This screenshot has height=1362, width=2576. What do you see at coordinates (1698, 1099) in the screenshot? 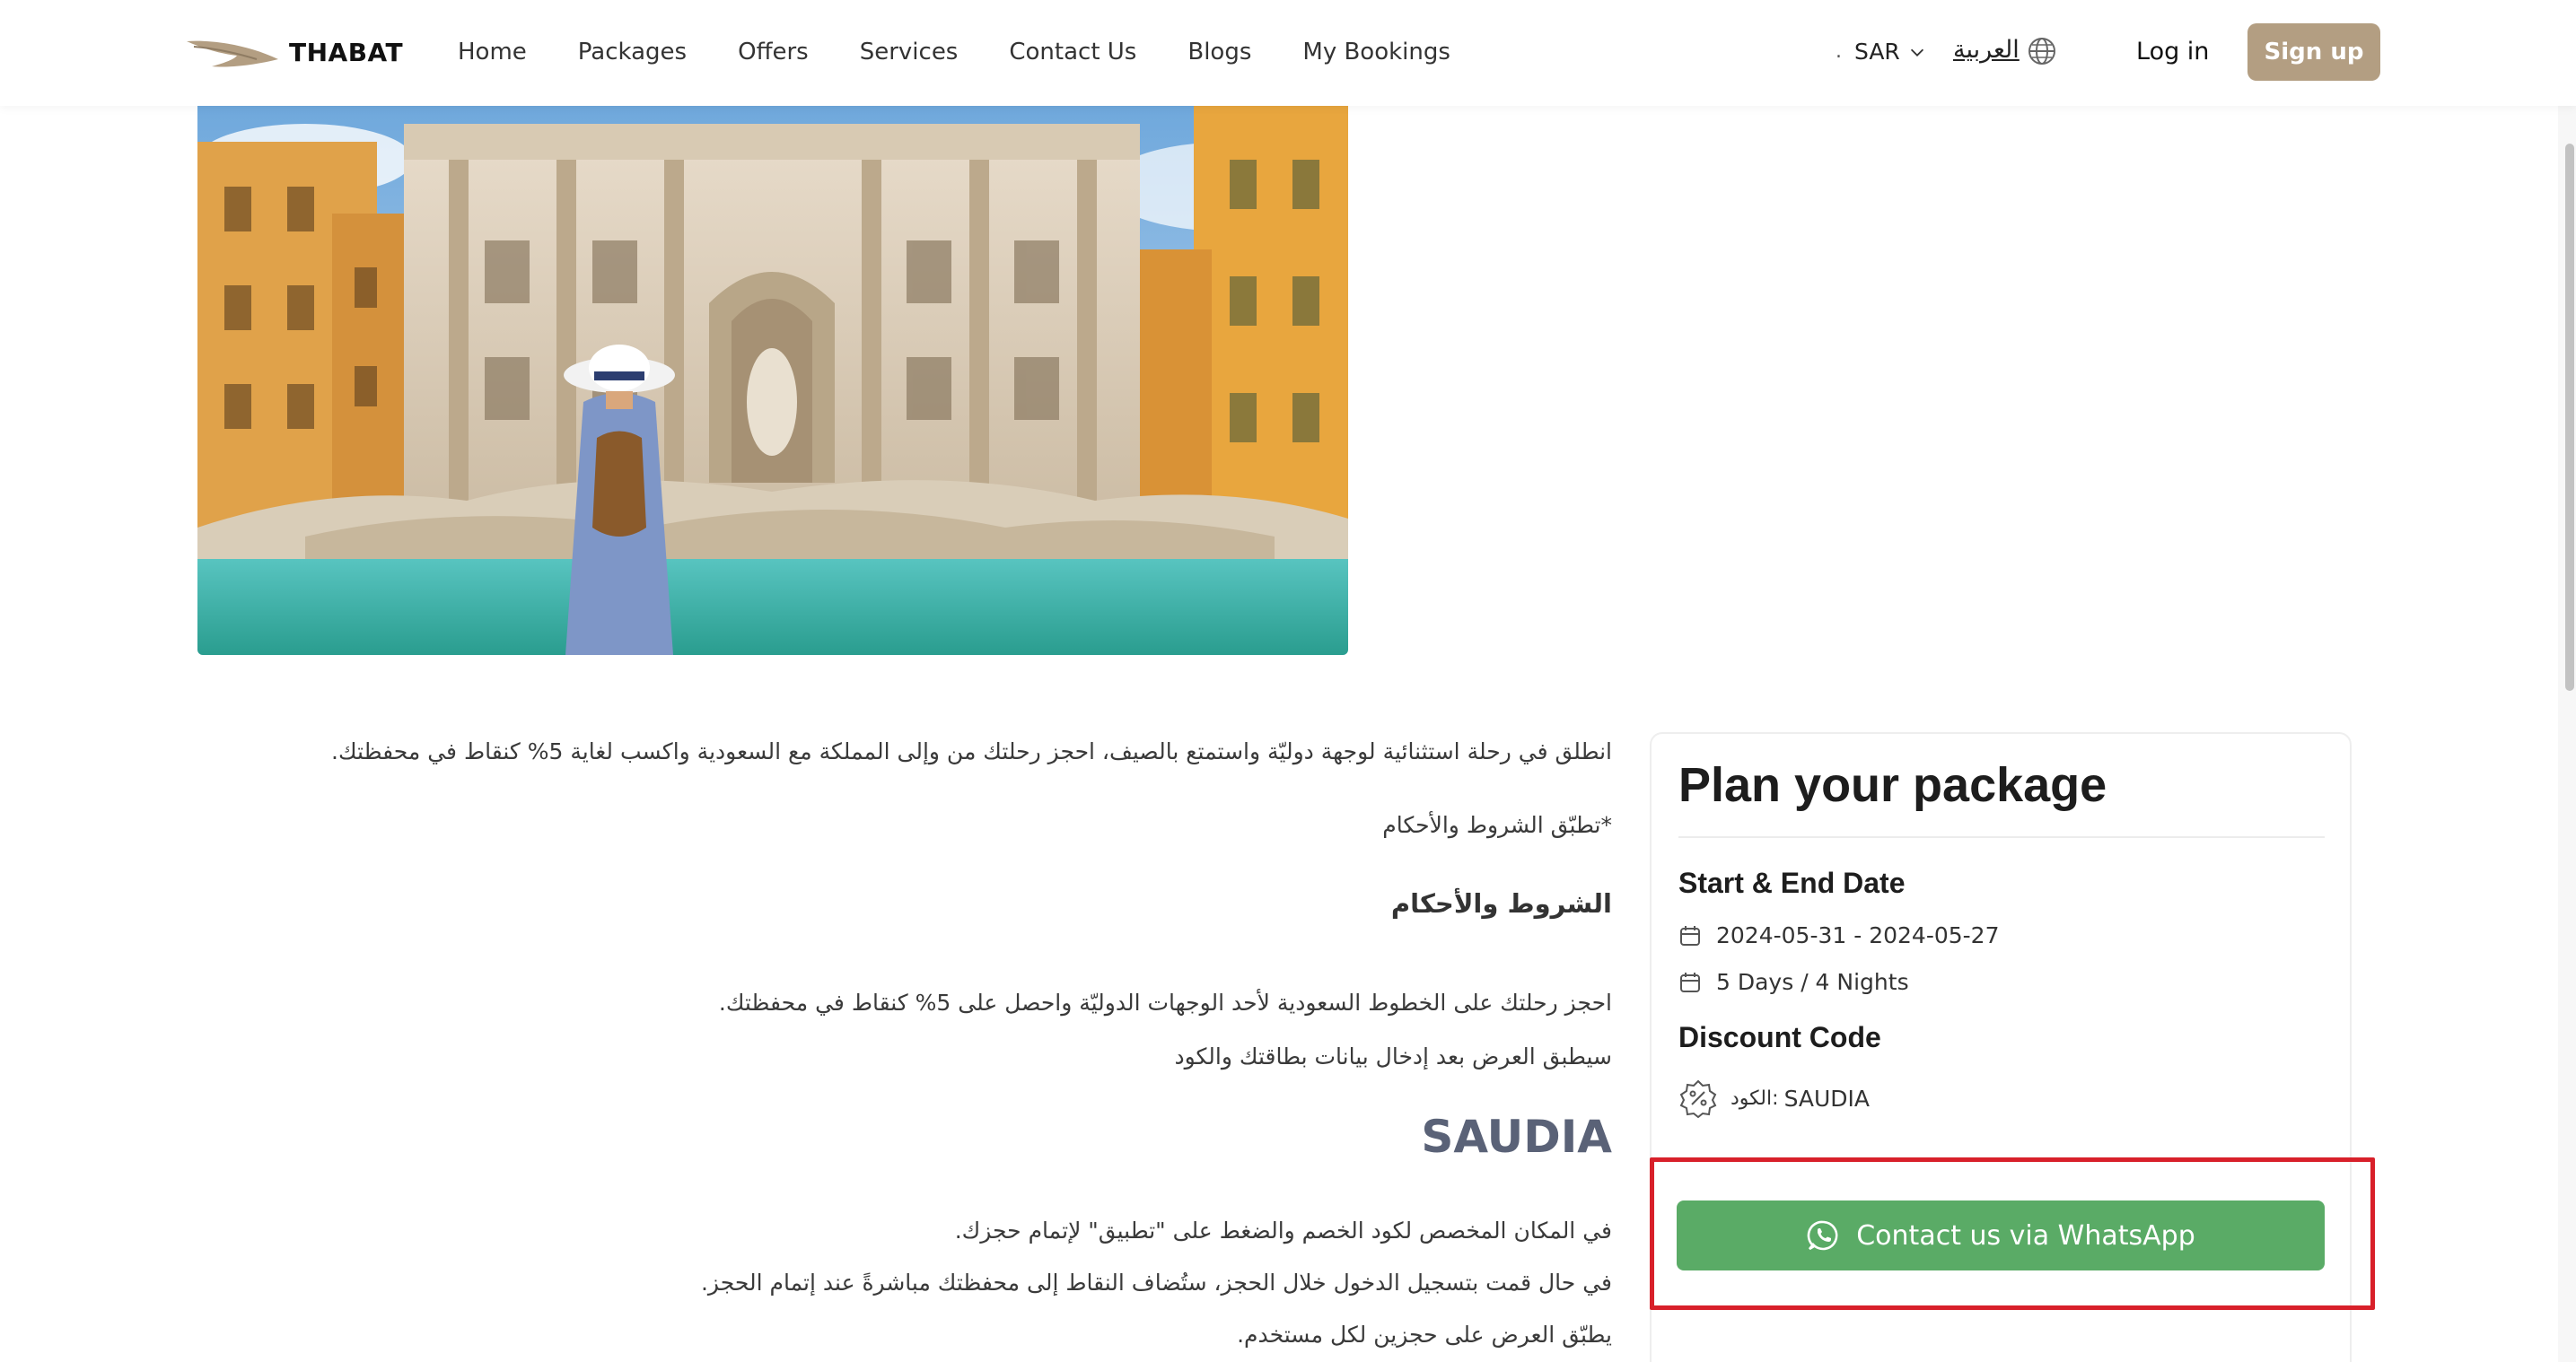
I see `discount-badge-icon` at bounding box center [1698, 1099].